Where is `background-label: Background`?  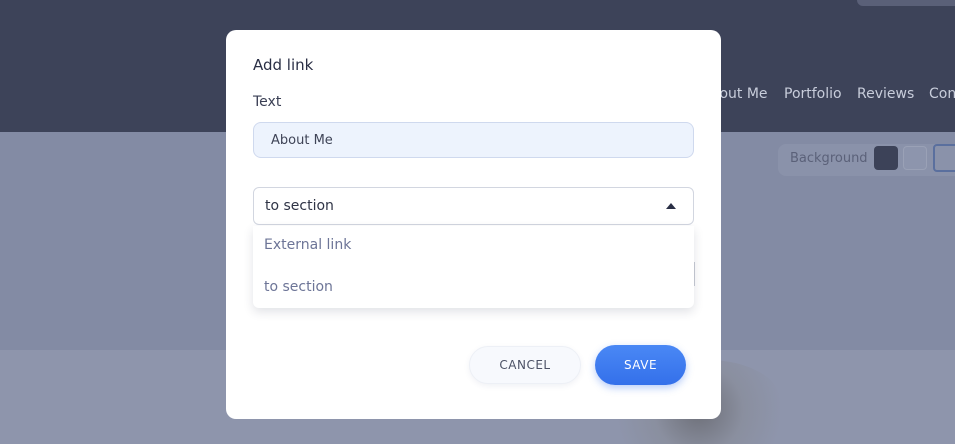
background-label: Background is located at coordinates (829, 158).